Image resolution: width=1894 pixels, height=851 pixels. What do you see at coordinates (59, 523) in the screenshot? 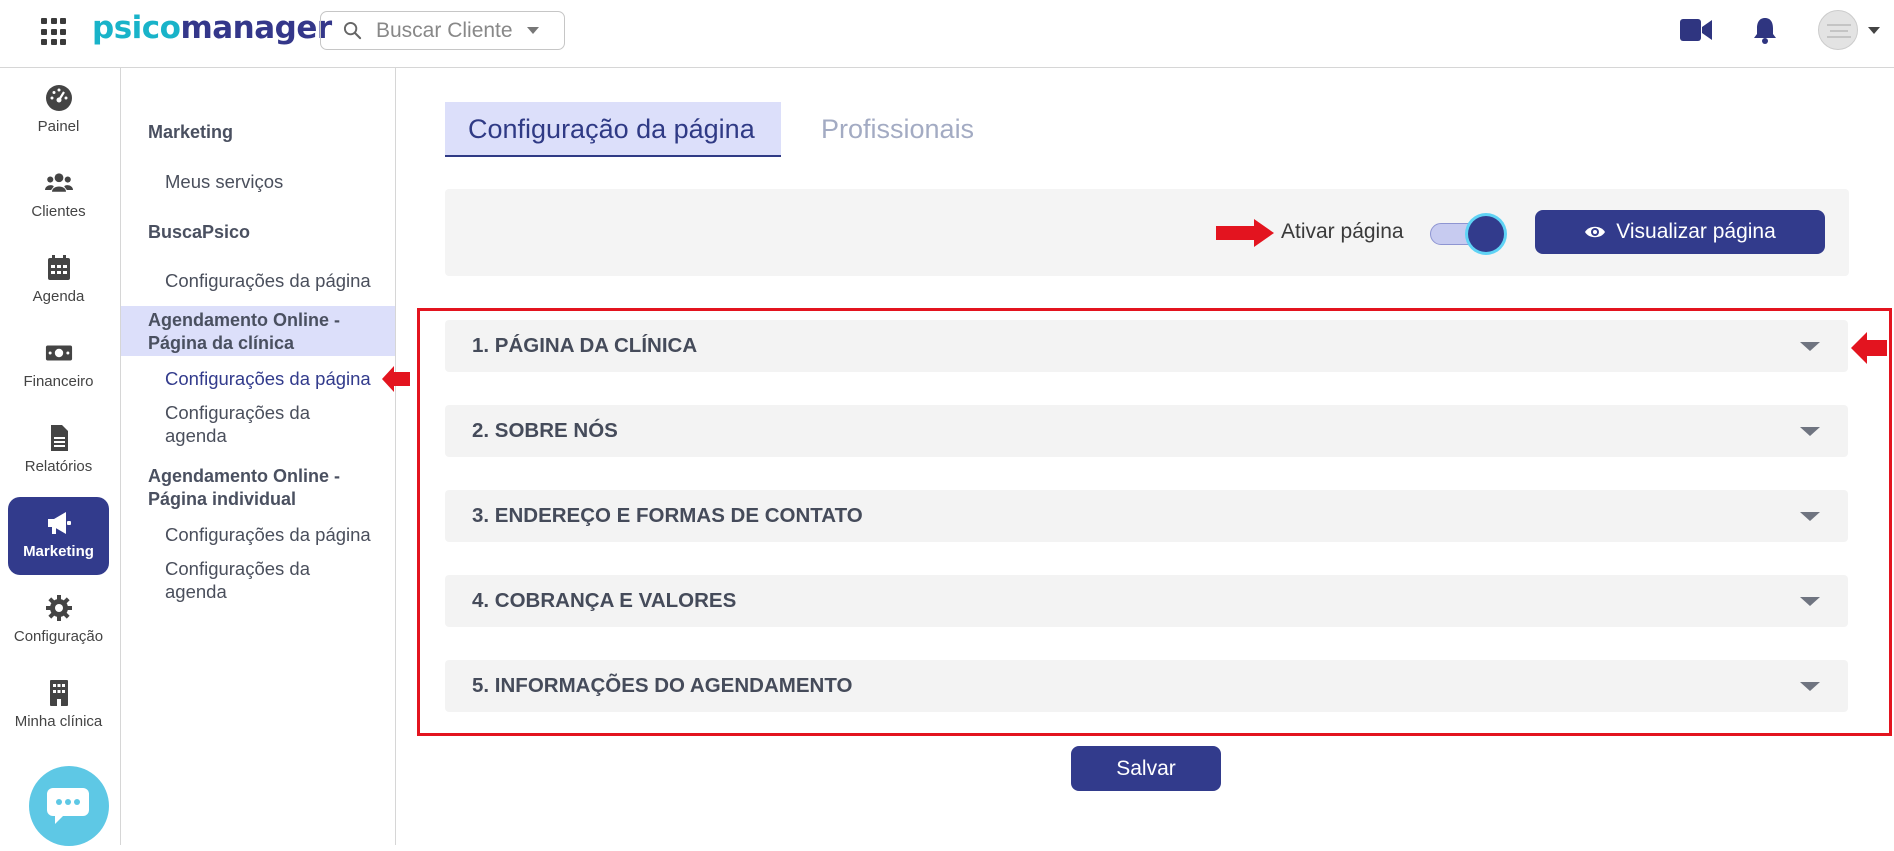
I see `megaphone-icon` at bounding box center [59, 523].